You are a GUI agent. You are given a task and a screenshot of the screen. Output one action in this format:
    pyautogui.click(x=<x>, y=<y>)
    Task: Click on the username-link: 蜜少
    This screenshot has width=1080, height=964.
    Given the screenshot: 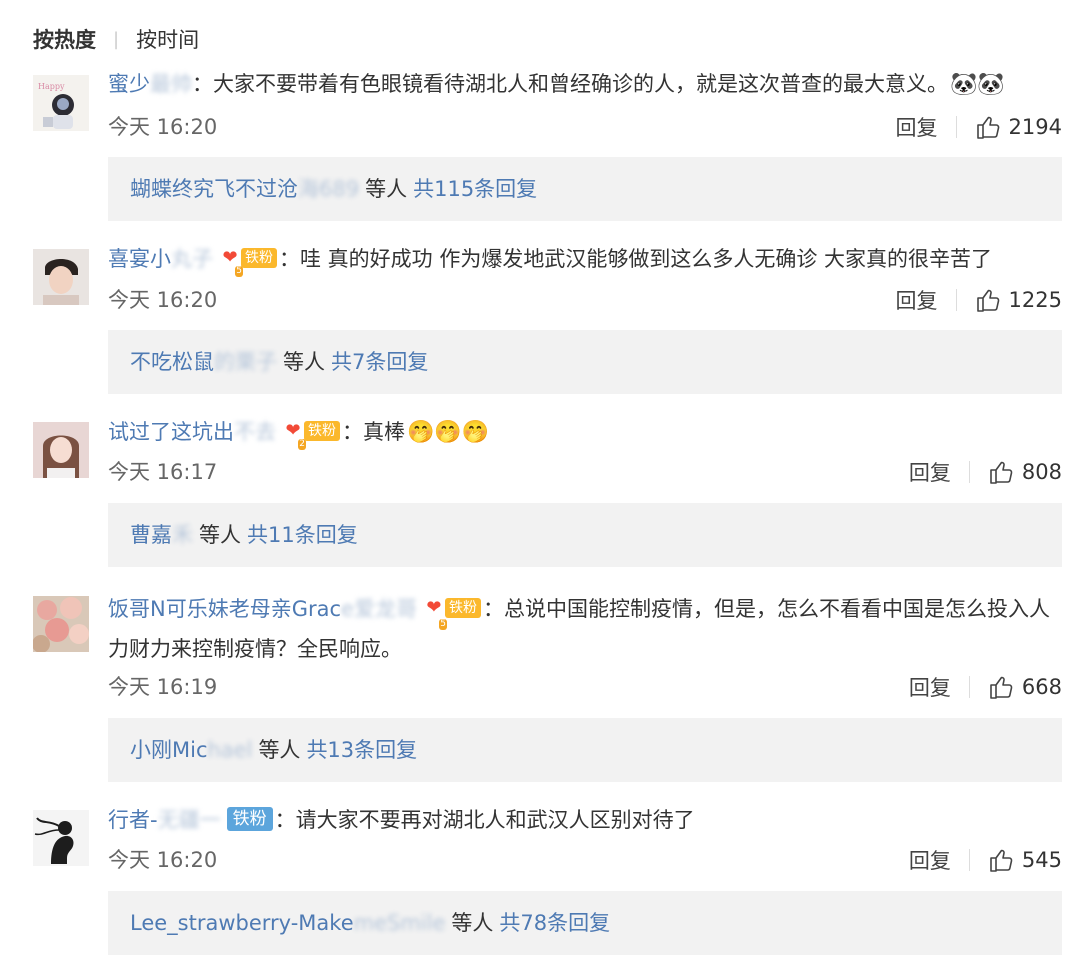 What is the action you would take?
    pyautogui.click(x=129, y=84)
    